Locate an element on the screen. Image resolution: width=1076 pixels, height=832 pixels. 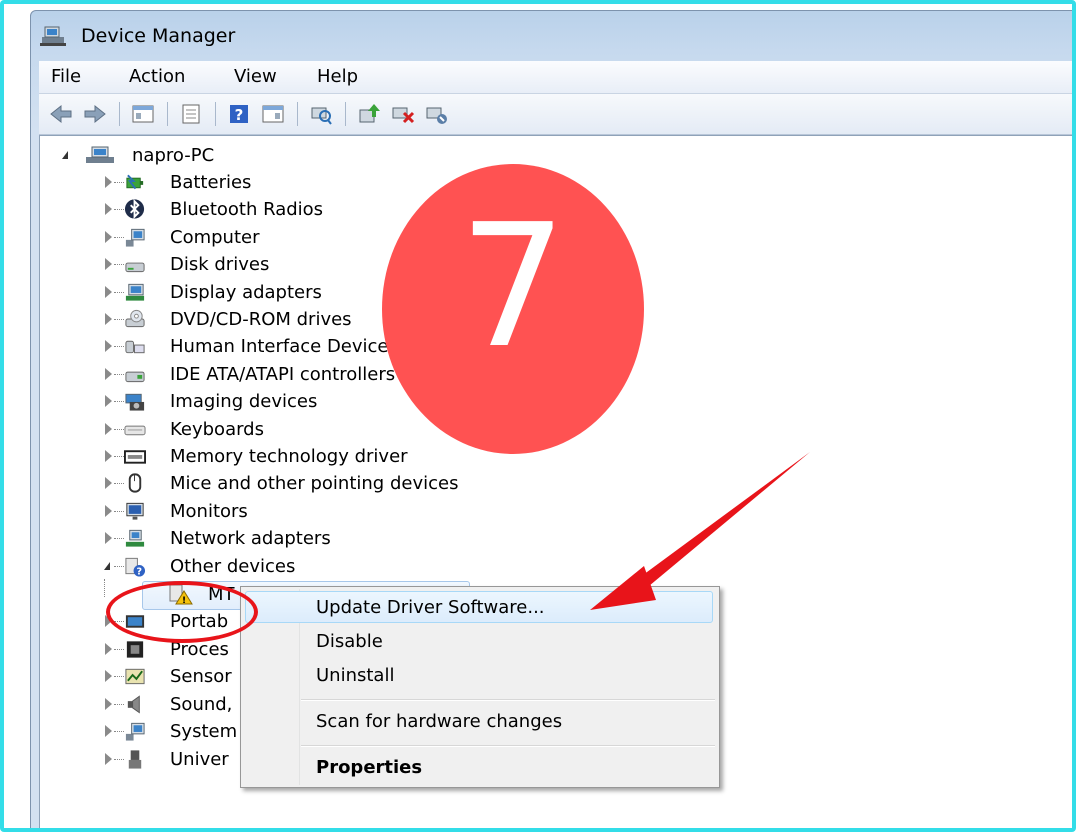
tree-item-label: Bluetooth Radios is located at coordinates (247, 209).